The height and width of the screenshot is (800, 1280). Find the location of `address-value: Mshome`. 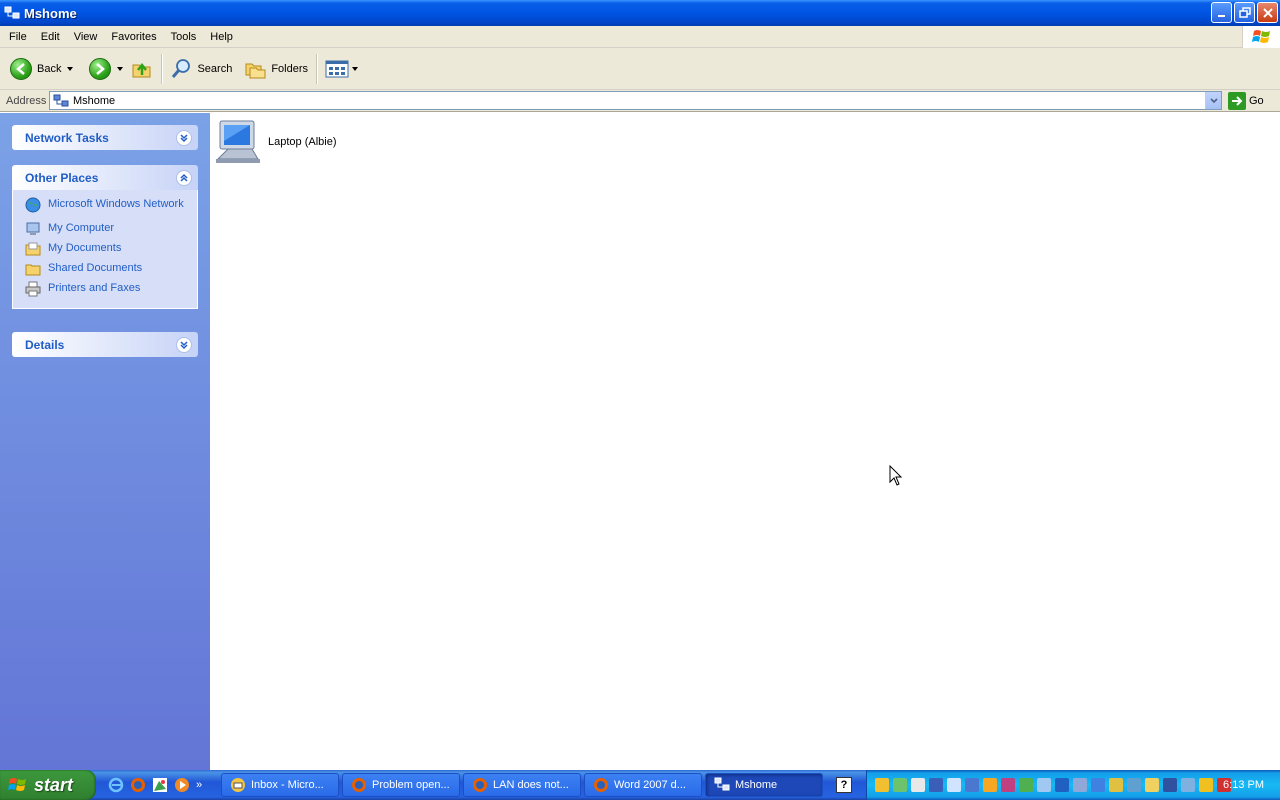

address-value: Mshome is located at coordinates (94, 100).